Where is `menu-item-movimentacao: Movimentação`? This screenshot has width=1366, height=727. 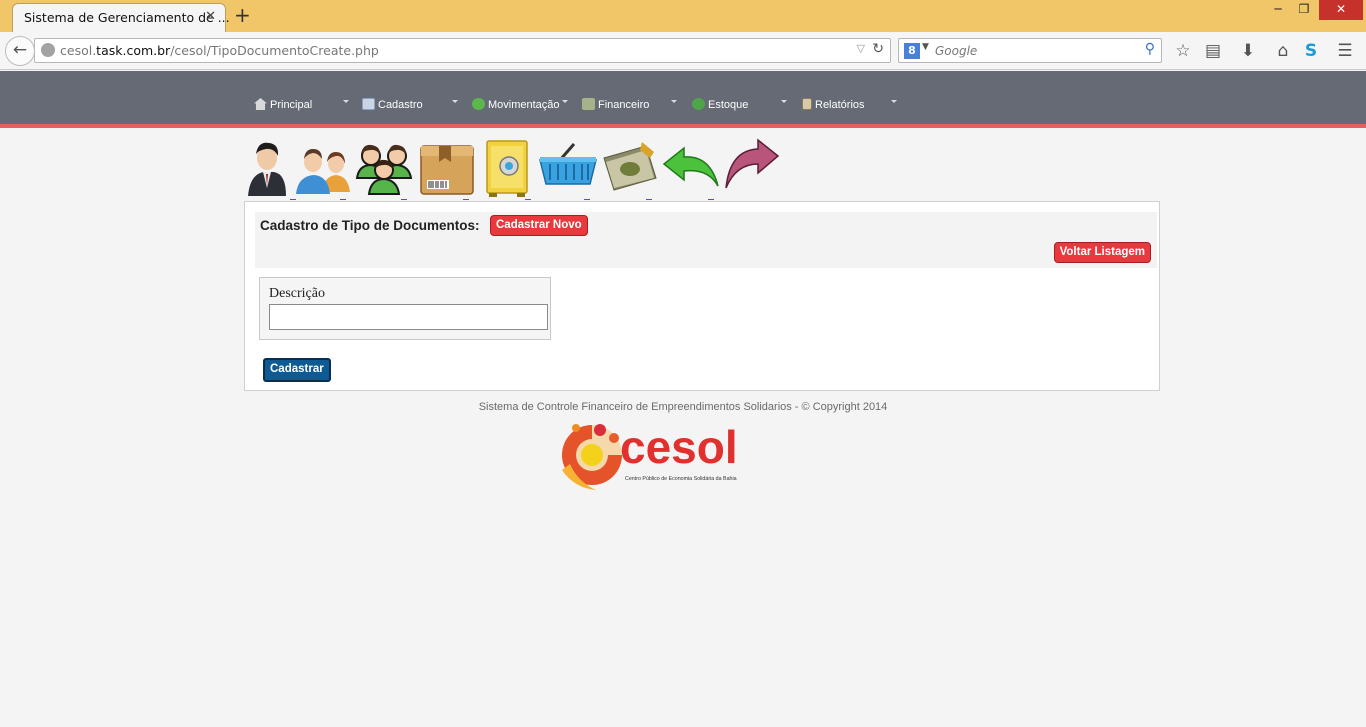 menu-item-movimentacao: Movimentação is located at coordinates (516, 106).